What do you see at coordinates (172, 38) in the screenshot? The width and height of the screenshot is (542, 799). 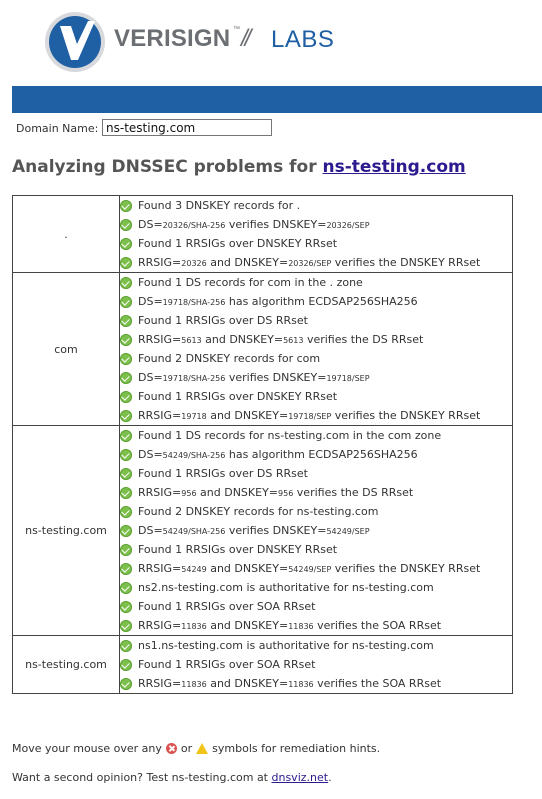 I see `brand-name: VERISIGN` at bounding box center [172, 38].